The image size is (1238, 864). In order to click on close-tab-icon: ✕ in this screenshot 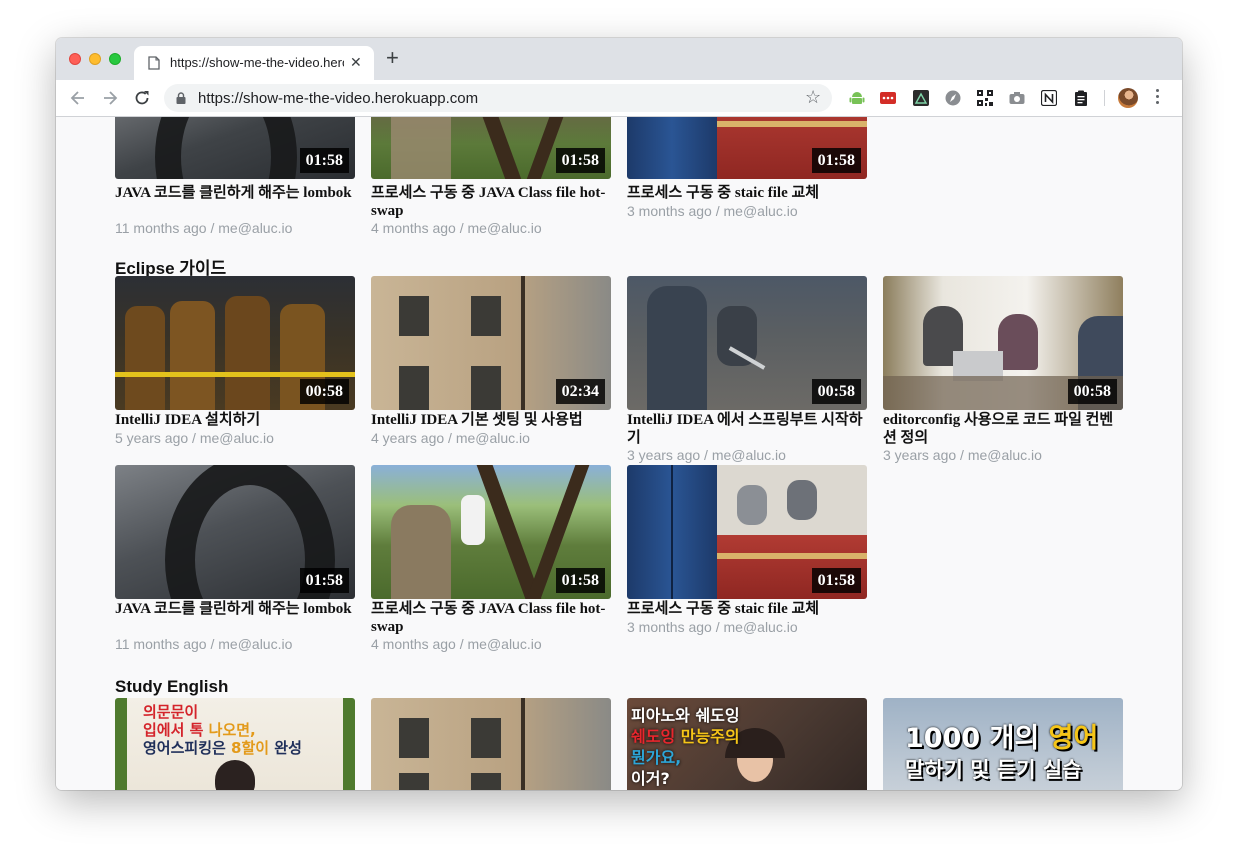, I will do `click(356, 62)`.